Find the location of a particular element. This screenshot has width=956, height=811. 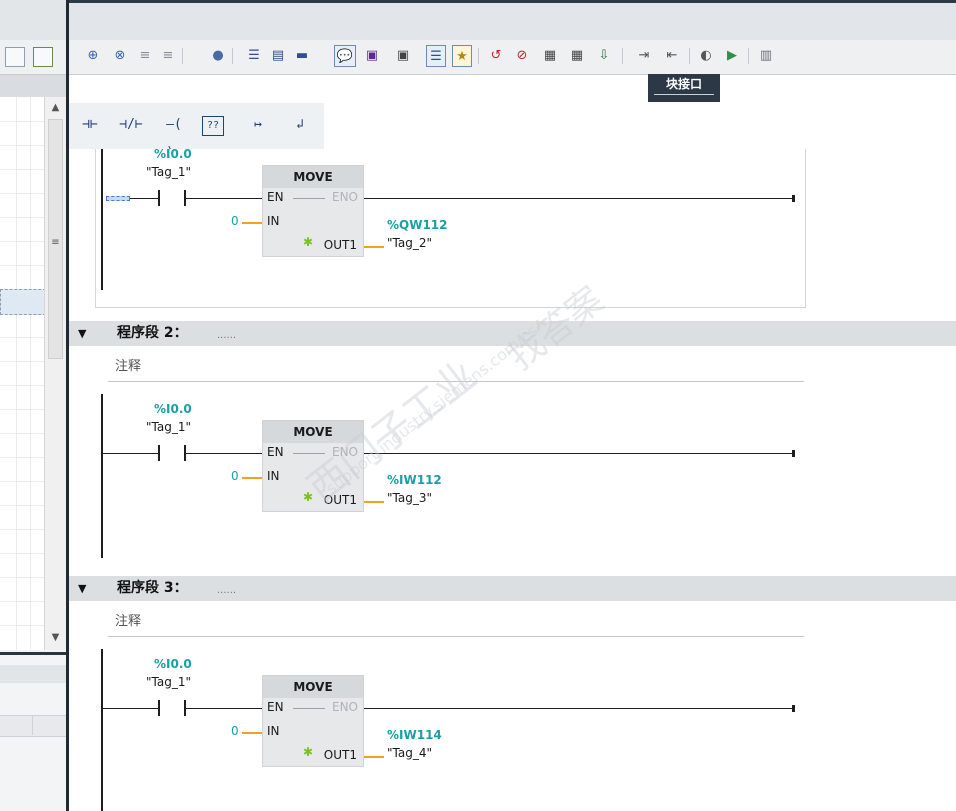

no-contact-icon: ⊣⊢ is located at coordinates (90, 126).